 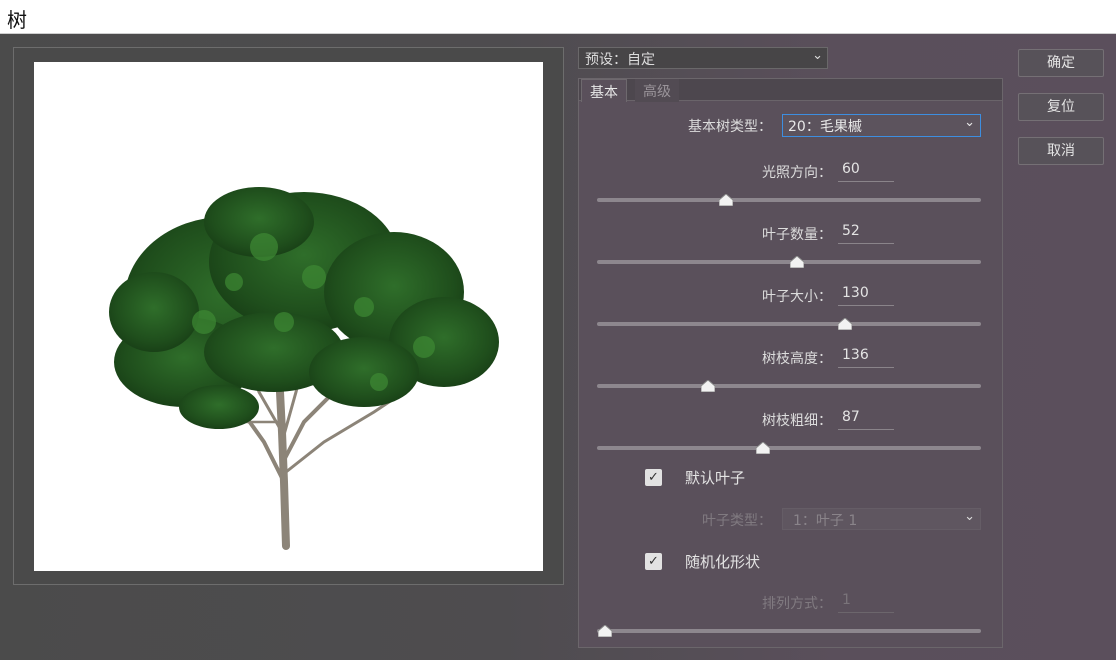 I want to click on arrangement-label: 排列方式：, so click(x=797, y=604).